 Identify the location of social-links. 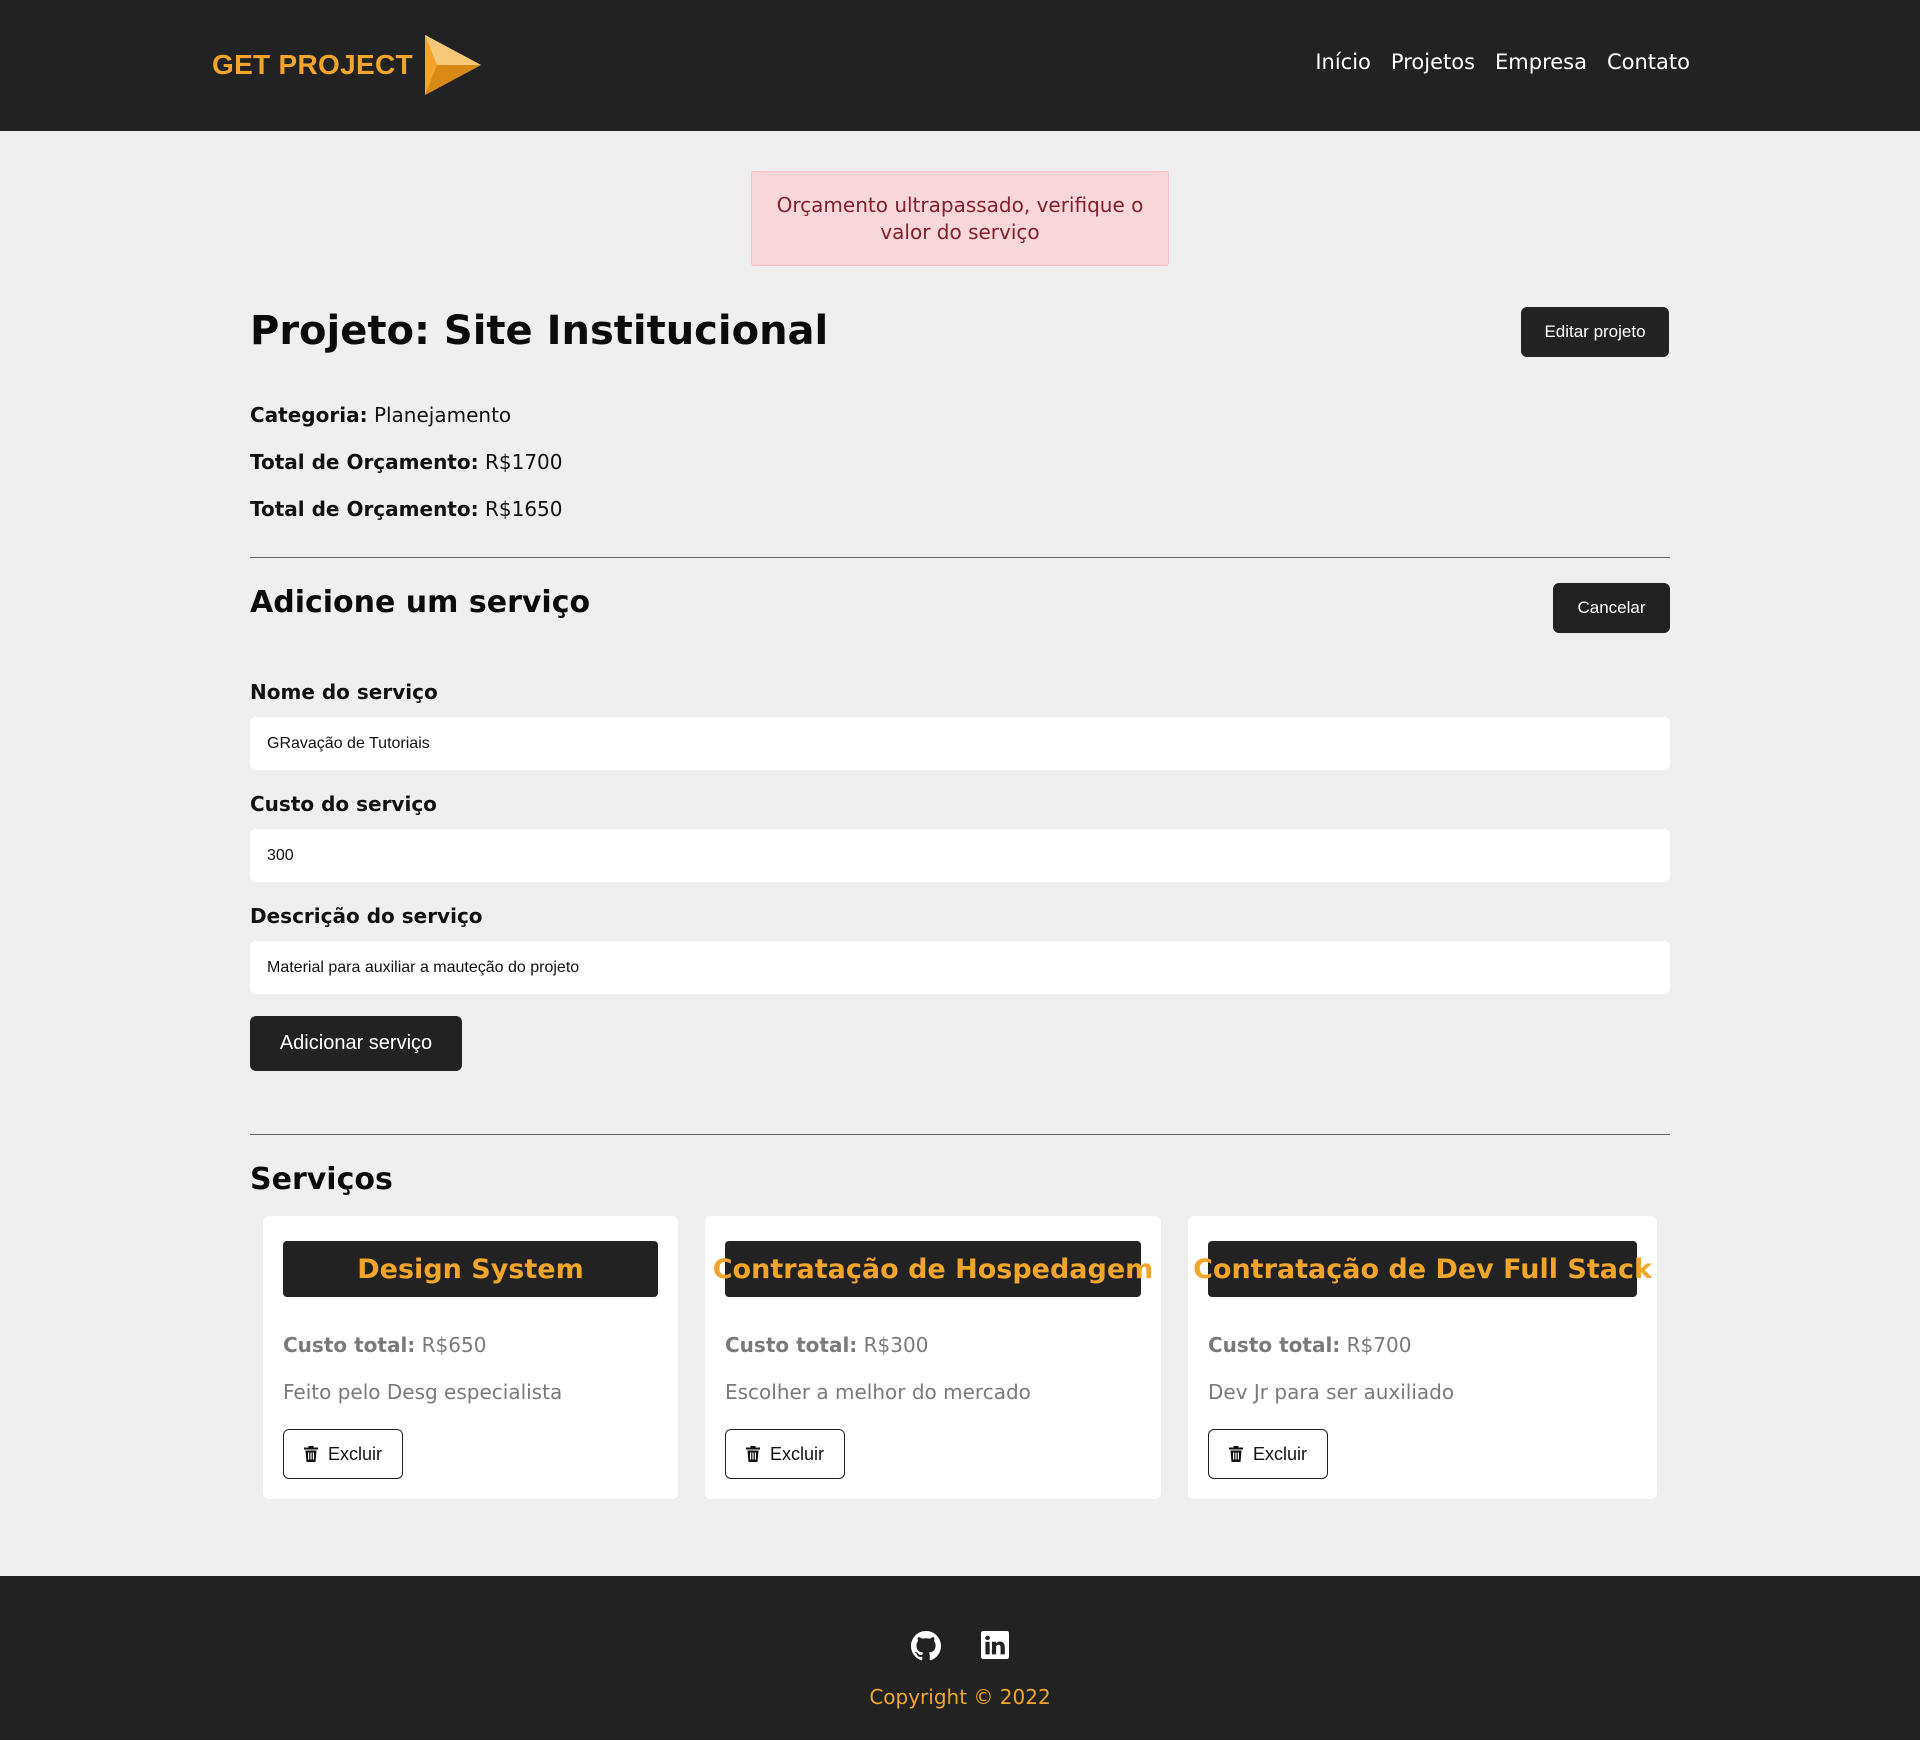
(960, 1646).